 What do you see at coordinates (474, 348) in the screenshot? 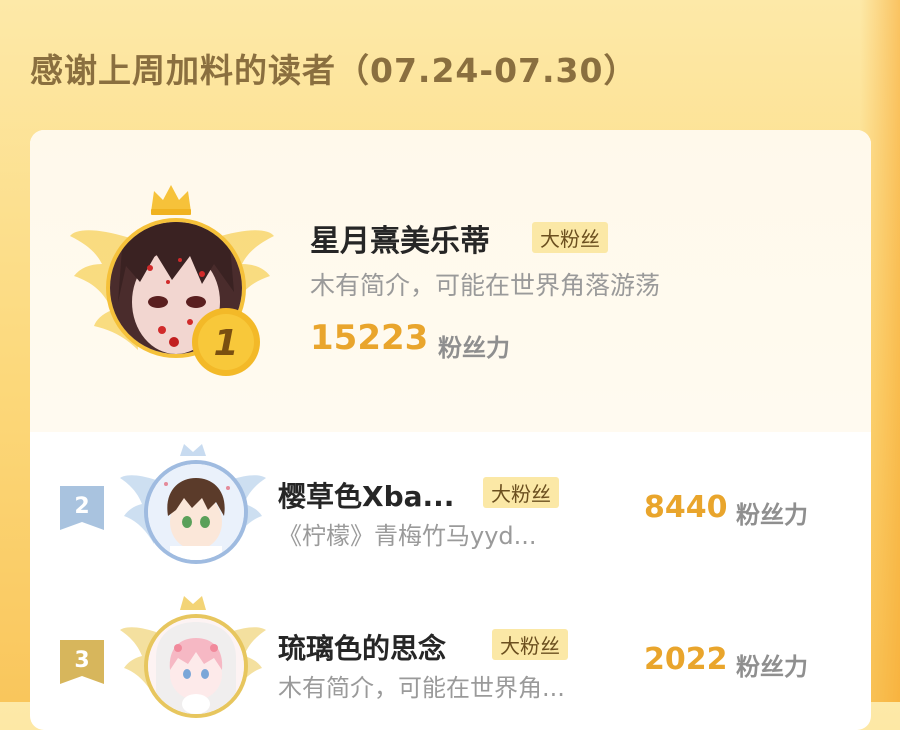
I see `fan-power-label-1: 粉丝力` at bounding box center [474, 348].